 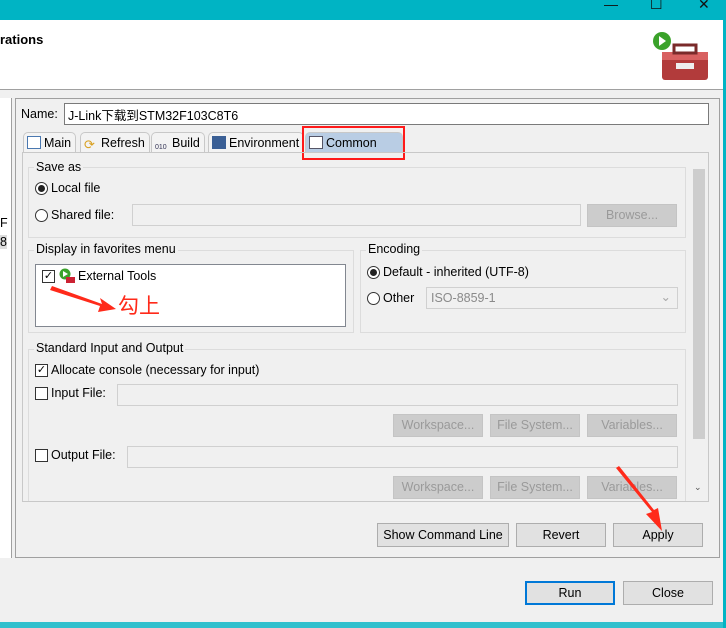 What do you see at coordinates (34, 142) in the screenshot?
I see `main-tab-icon` at bounding box center [34, 142].